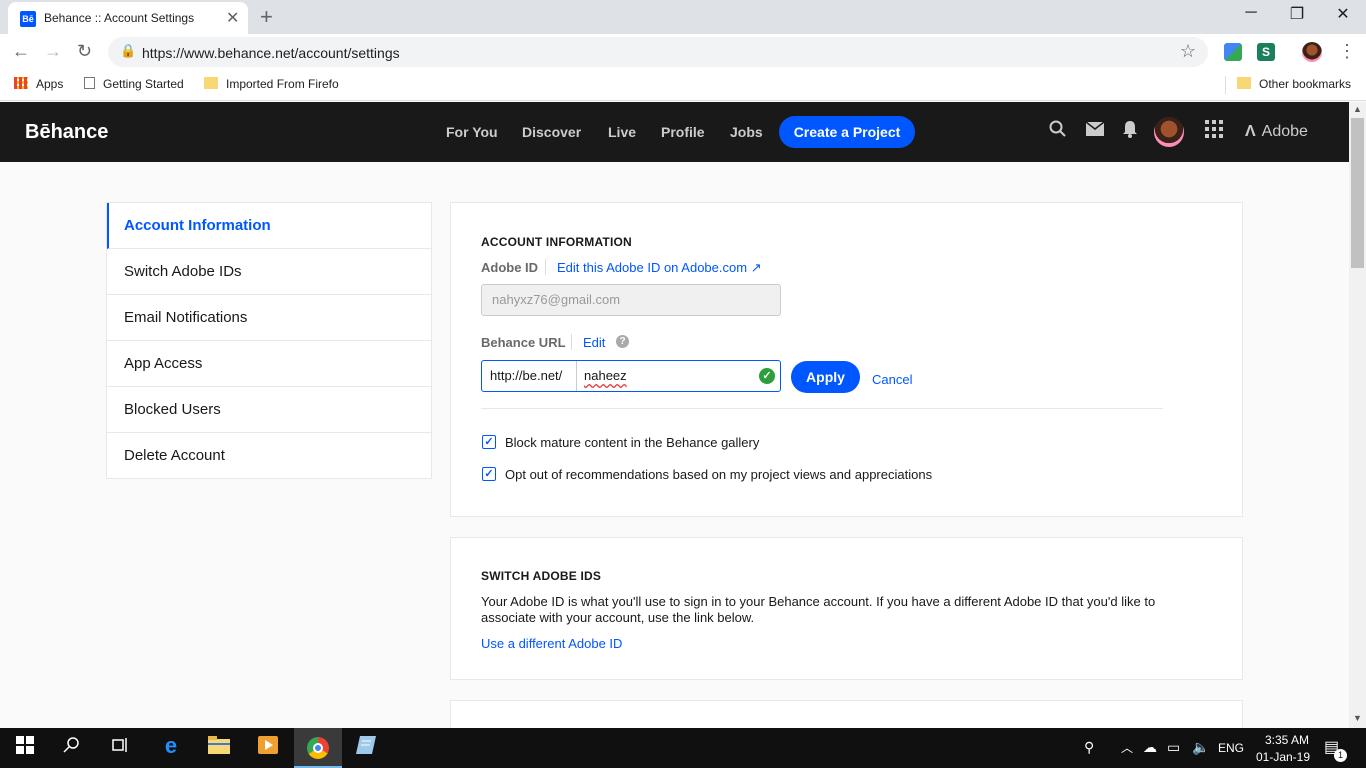  What do you see at coordinates (366, 747) in the screenshot?
I see `notes-app-icon` at bounding box center [366, 747].